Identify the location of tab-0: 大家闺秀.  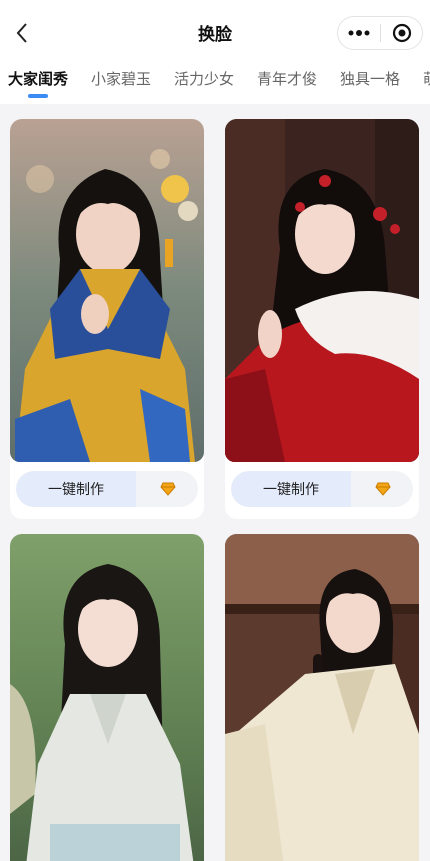
(38, 78).